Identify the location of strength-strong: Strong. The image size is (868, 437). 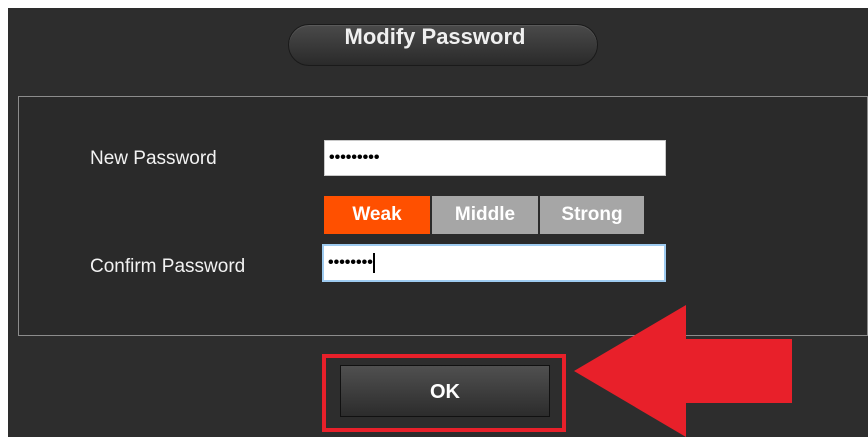
(592, 215).